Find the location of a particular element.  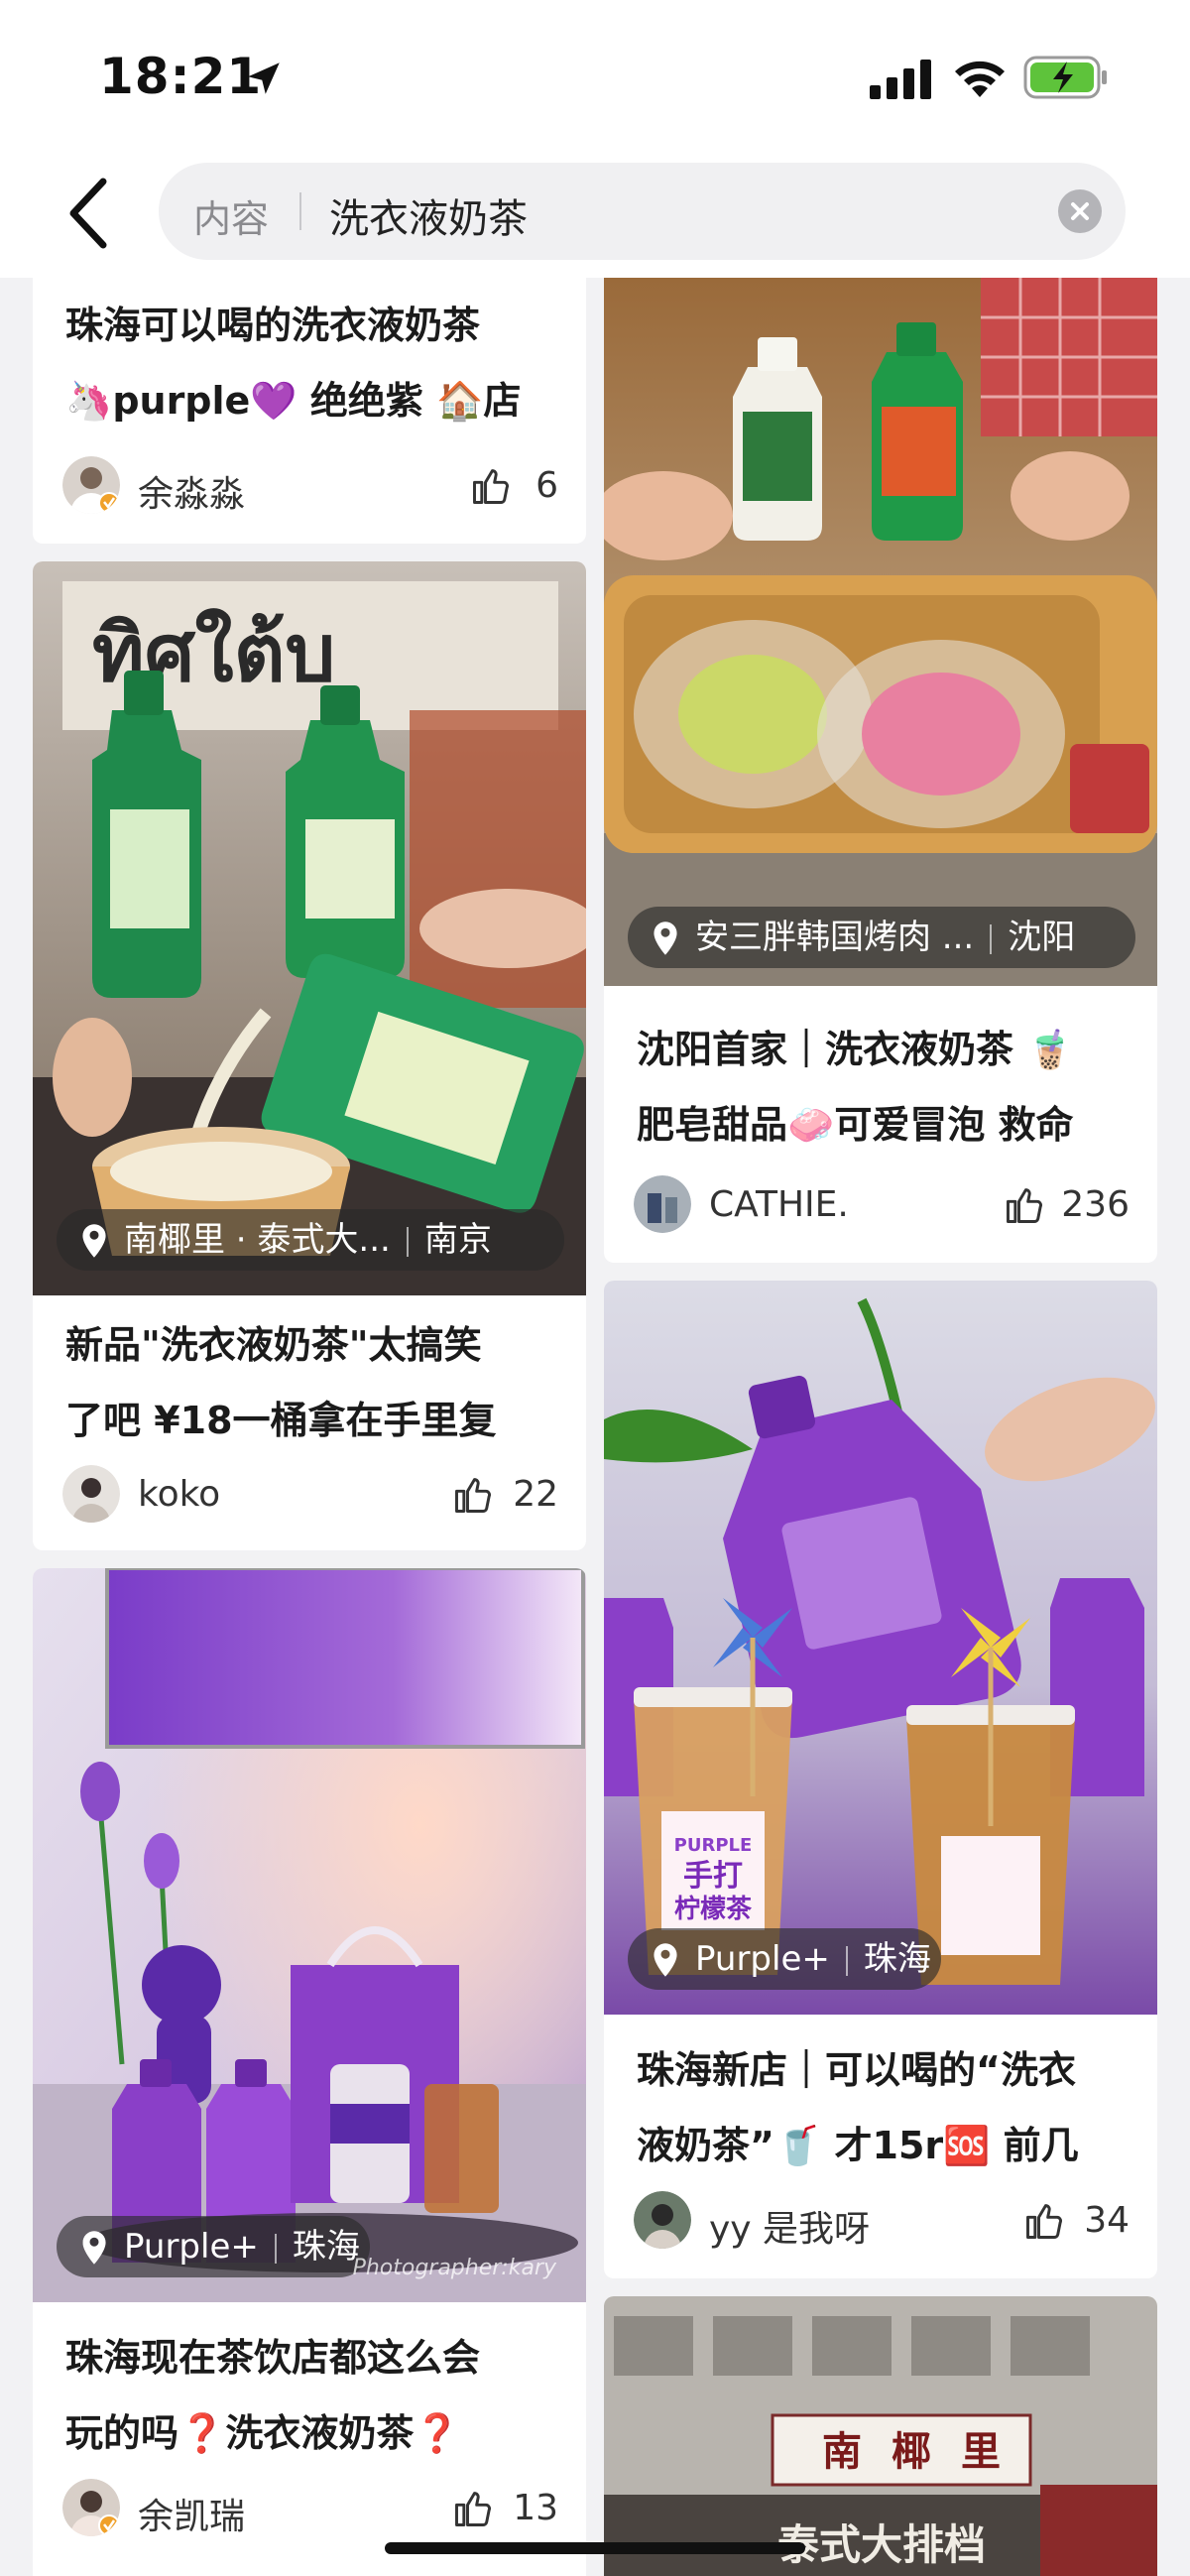

card-title-line: 珠海现在茶饮店都这么会 is located at coordinates (273, 2358).